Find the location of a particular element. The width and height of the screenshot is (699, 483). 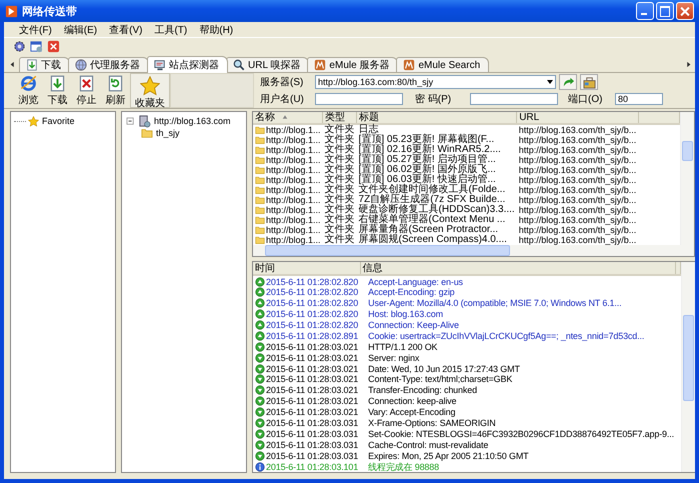

app-icon is located at coordinates (11, 11).